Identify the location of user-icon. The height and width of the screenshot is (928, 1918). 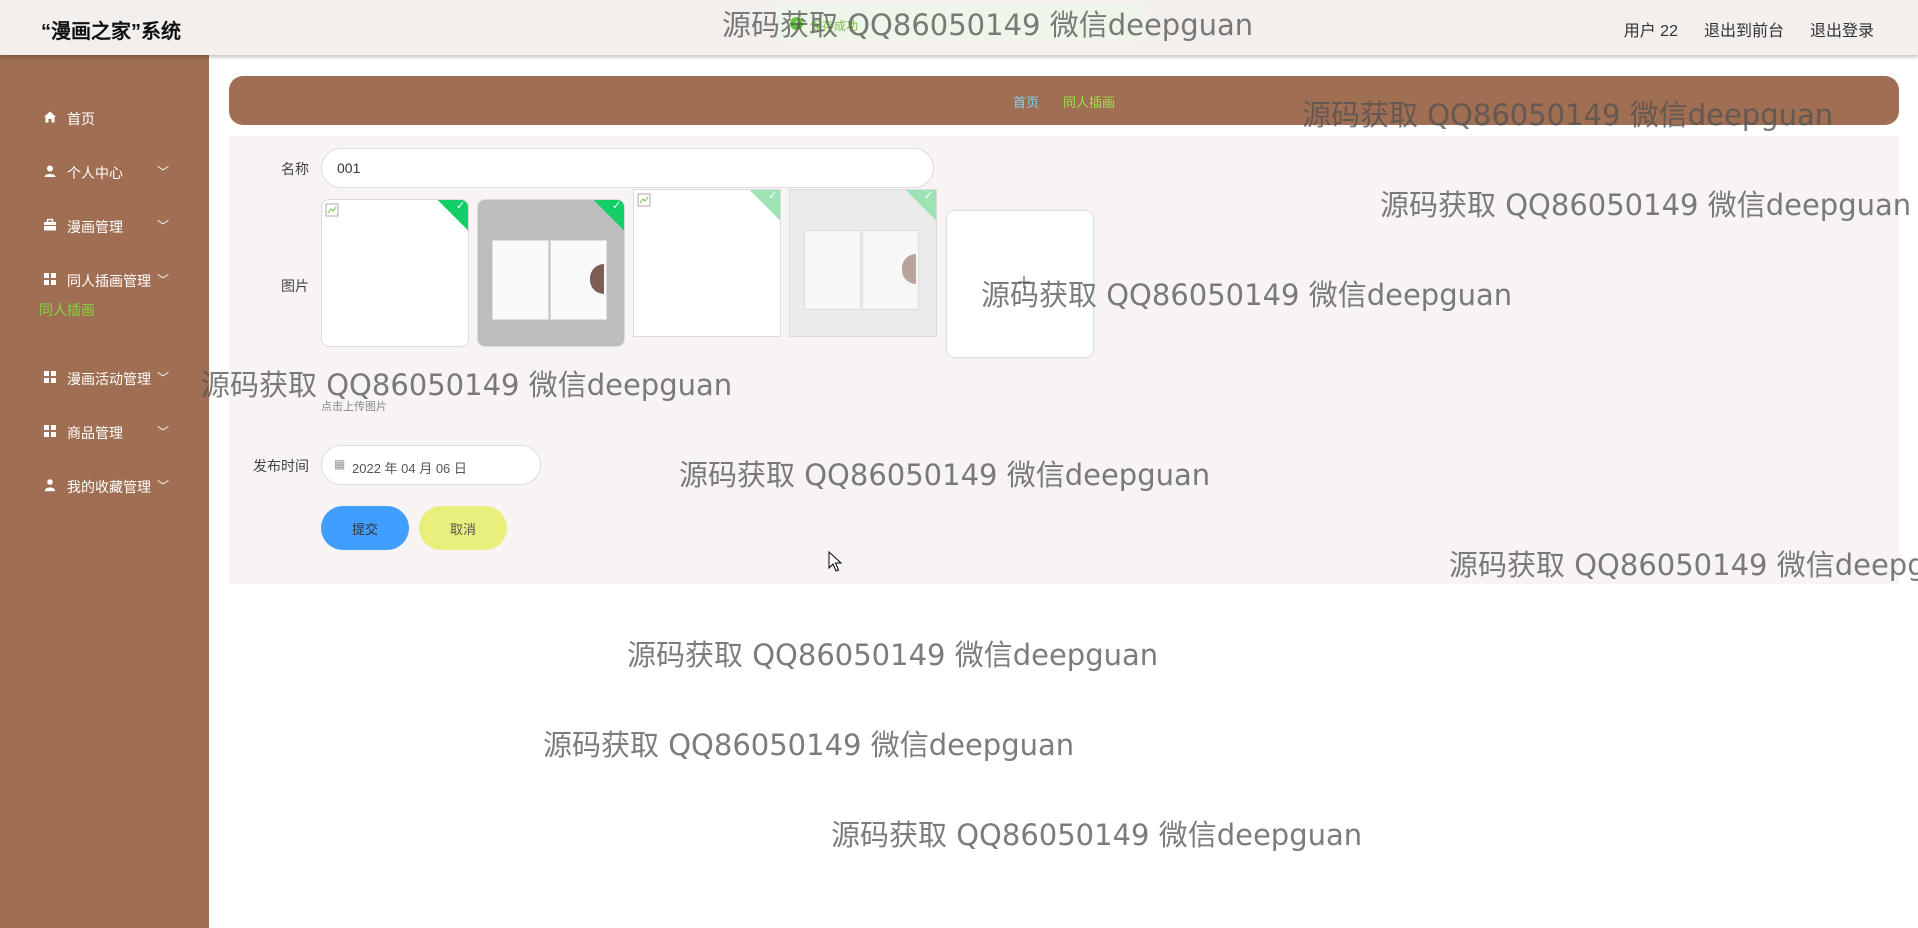
(50, 171).